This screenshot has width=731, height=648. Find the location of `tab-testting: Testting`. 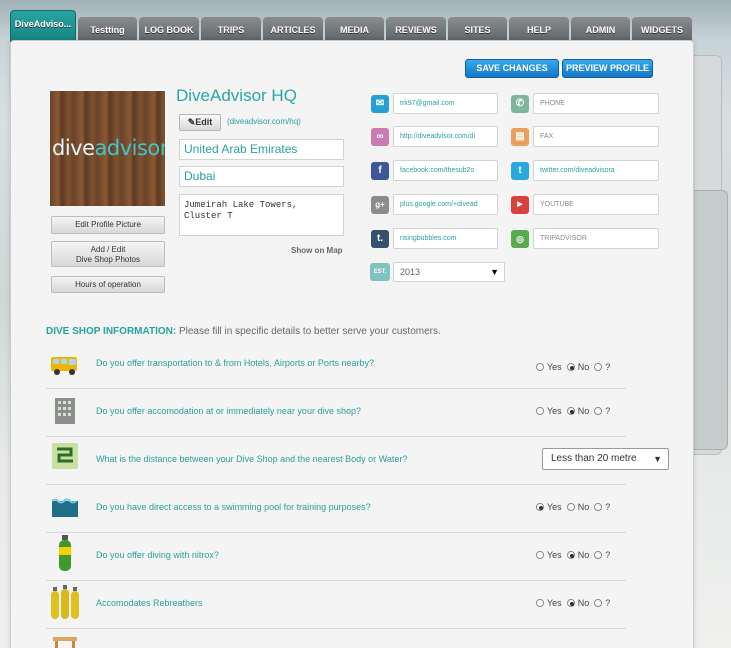

tab-testting: Testting is located at coordinates (107, 29).